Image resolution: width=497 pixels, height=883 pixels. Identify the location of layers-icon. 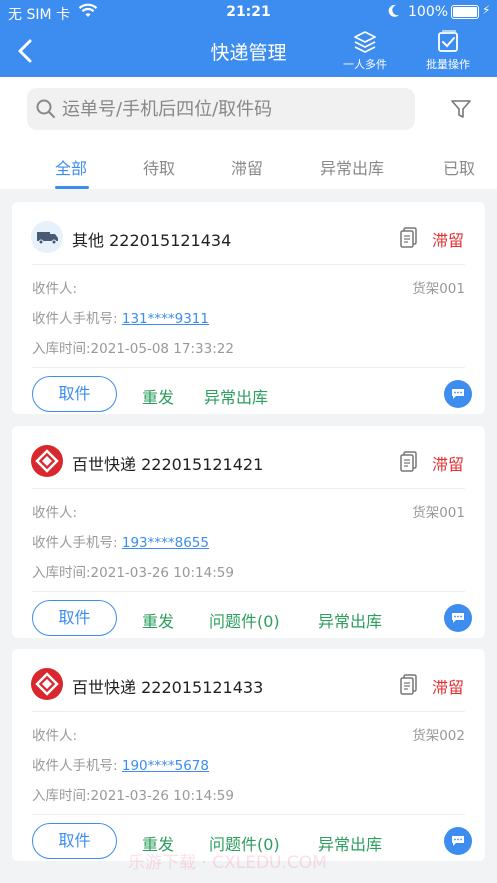
(365, 42).